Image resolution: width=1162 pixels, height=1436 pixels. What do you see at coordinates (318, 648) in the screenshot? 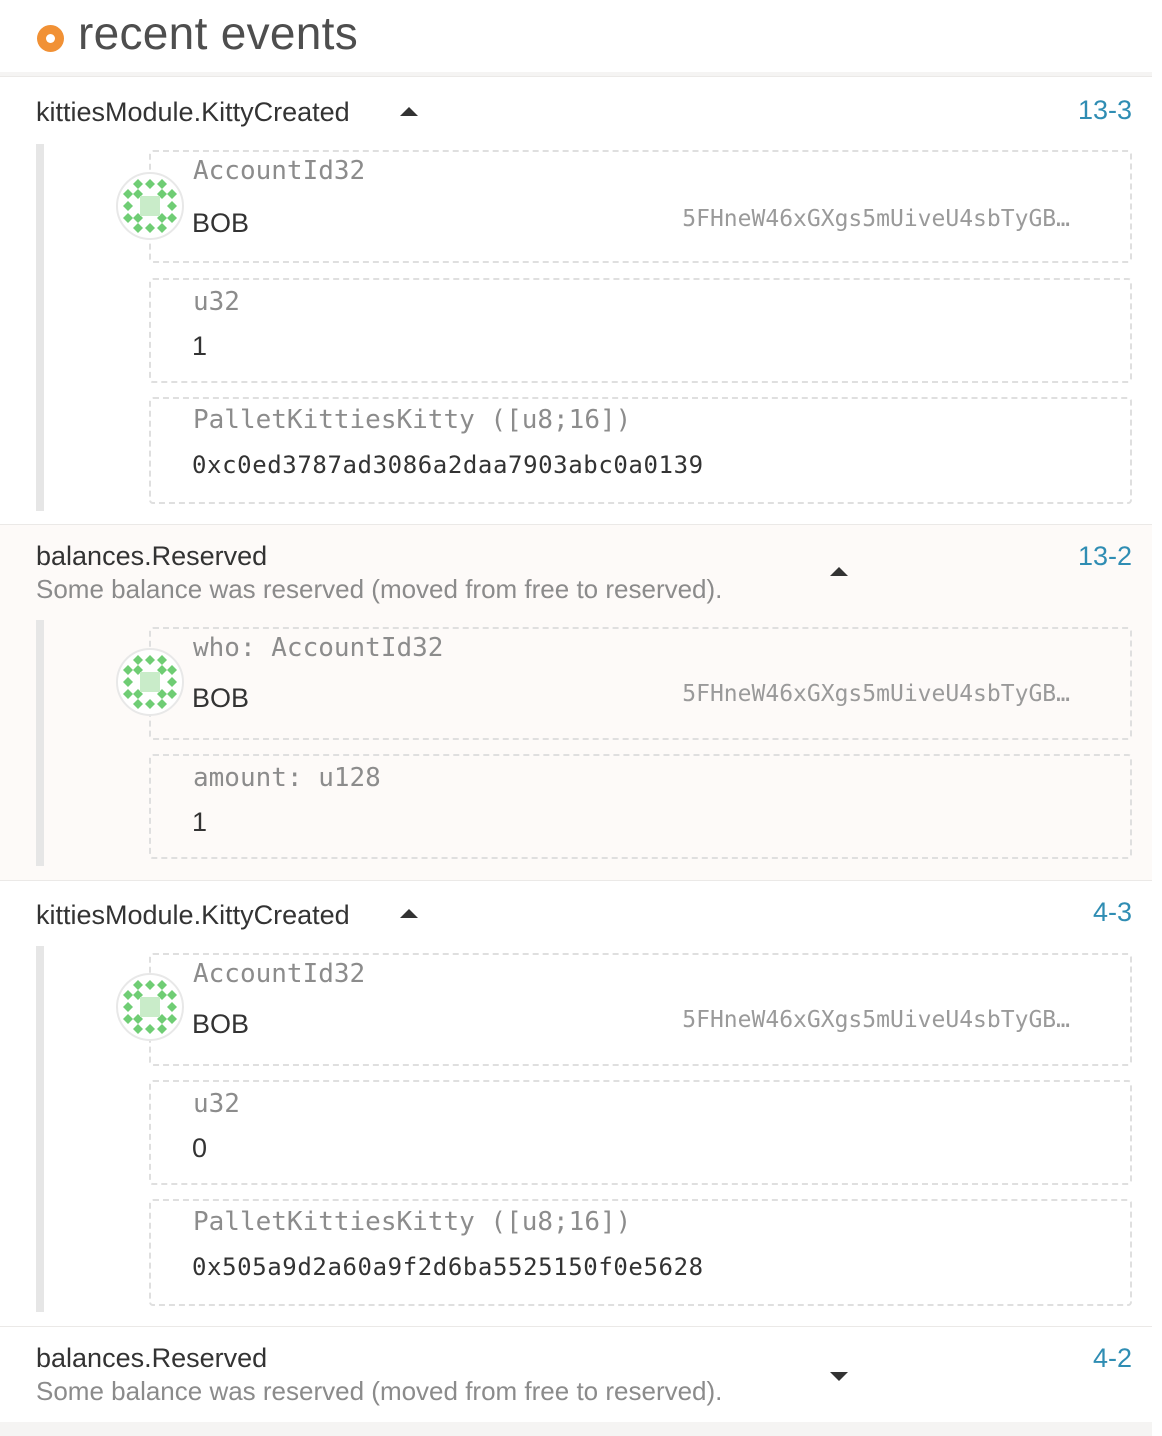
I see `param-type: who: AccountId32` at bounding box center [318, 648].